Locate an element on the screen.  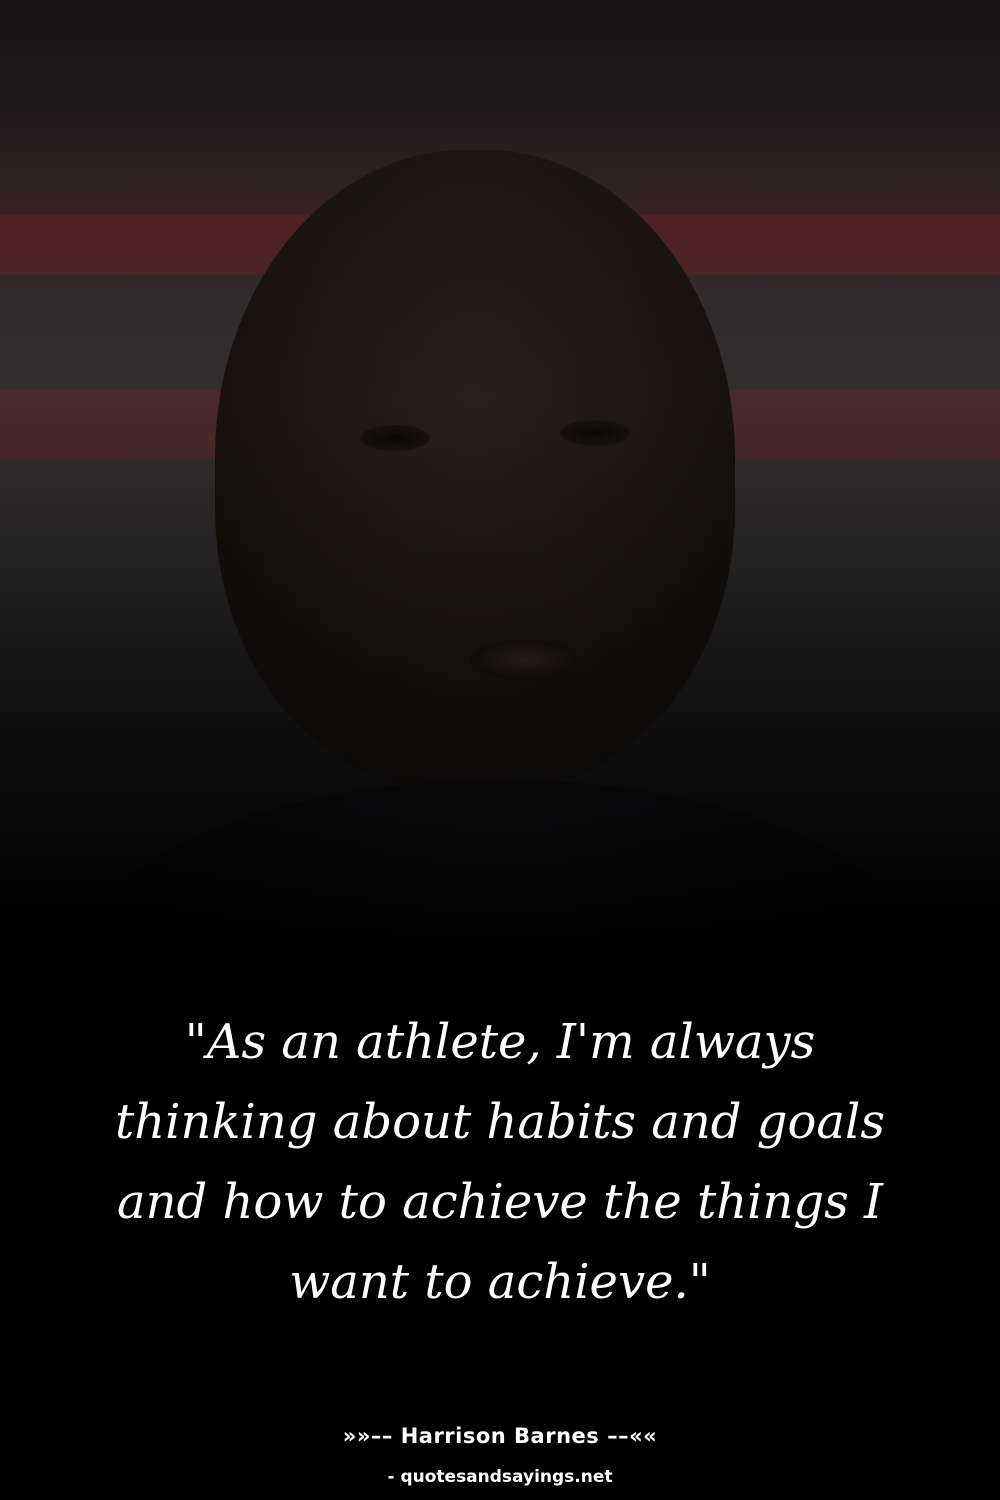
source-watermark: - quotesandsayings.net is located at coordinates (500, 1477).